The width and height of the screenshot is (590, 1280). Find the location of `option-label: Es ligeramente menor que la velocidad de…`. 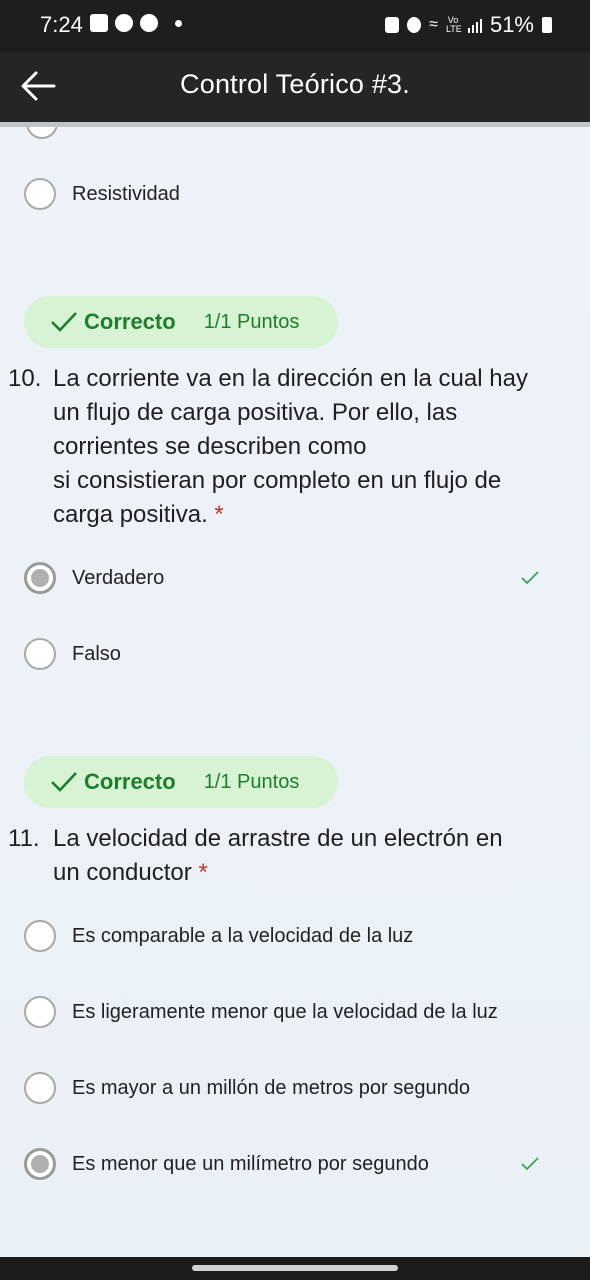

option-label: Es ligeramente menor que la velocidad de… is located at coordinates (285, 1011).